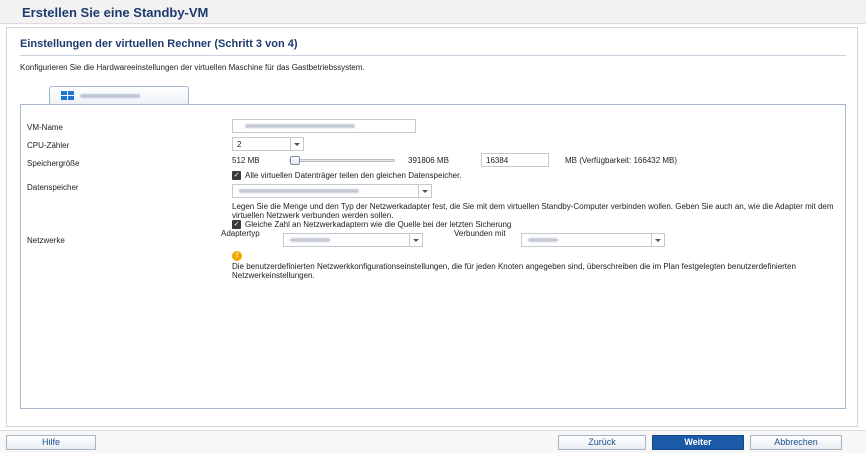 The image size is (866, 453). What do you see at coordinates (268, 144) in the screenshot?
I see `cpu-select: 2` at bounding box center [268, 144].